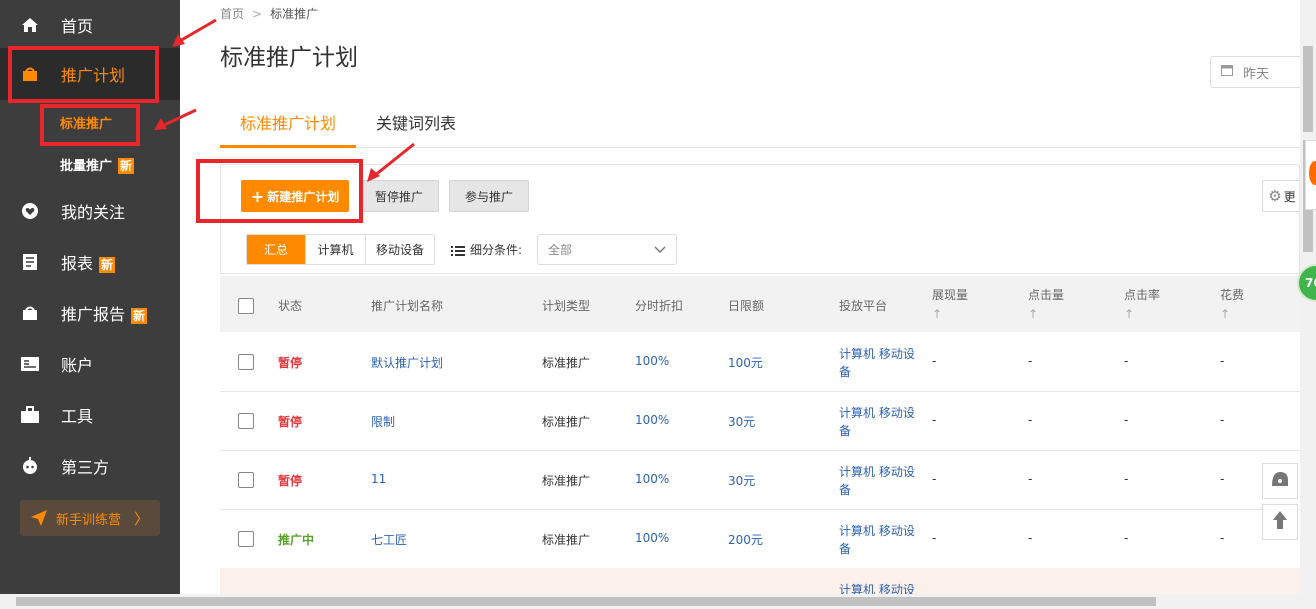 This screenshot has width=1316, height=609. What do you see at coordinates (950, 303) in the screenshot?
I see `col-impressions: 展现量 ↑` at bounding box center [950, 303].